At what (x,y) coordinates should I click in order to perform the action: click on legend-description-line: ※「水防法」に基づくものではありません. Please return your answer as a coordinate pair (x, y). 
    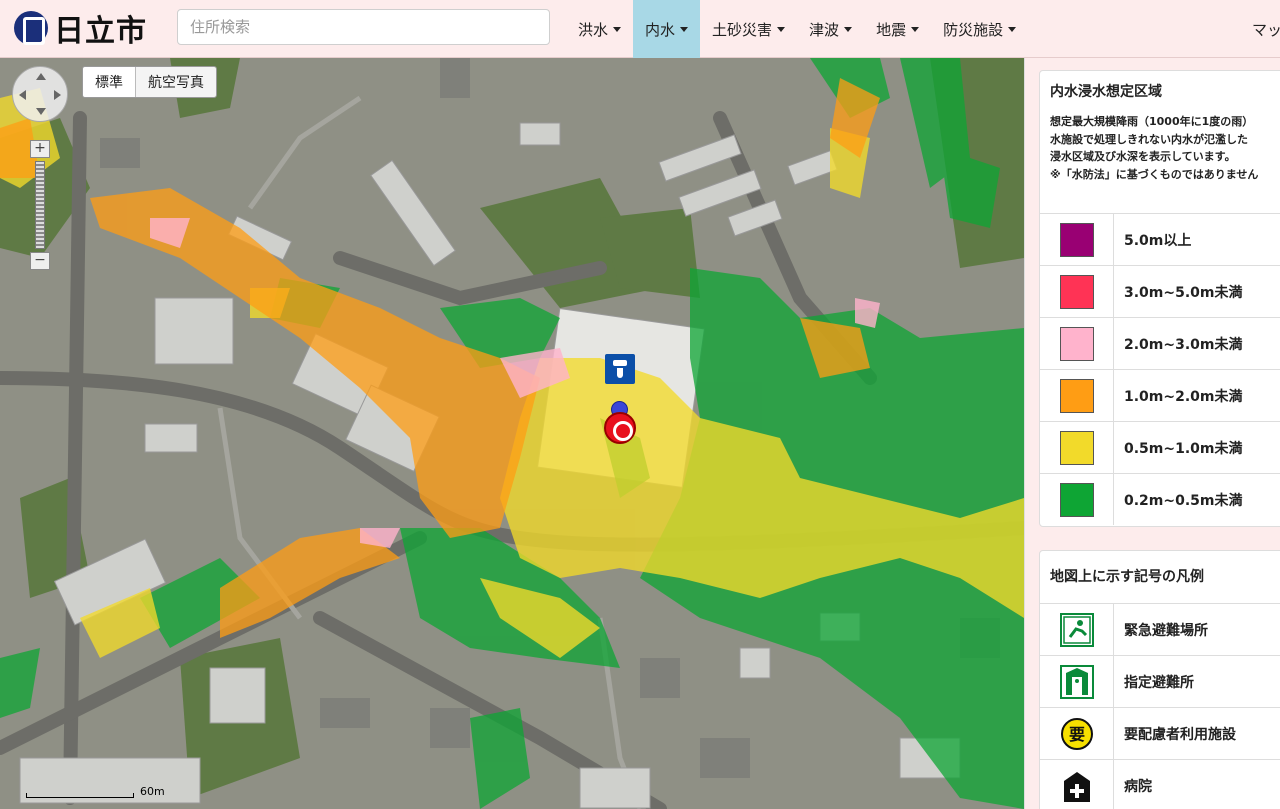
    Looking at the image, I should click on (1154, 174).